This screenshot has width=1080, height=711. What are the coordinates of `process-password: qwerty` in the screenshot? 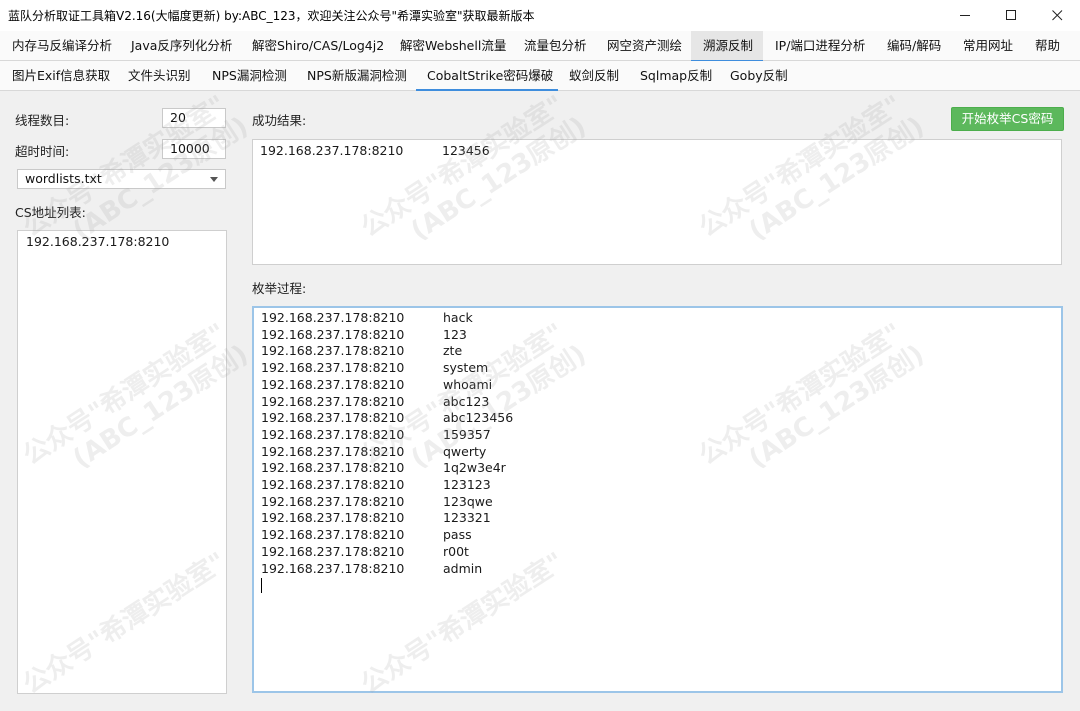 It's located at (465, 451).